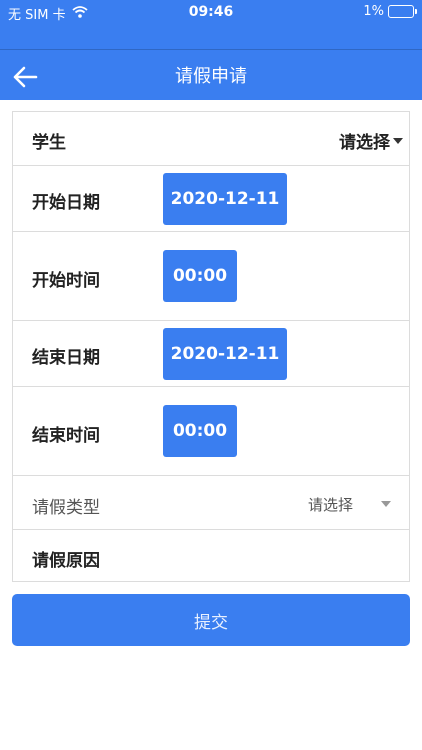 This screenshot has height=750, width=422. What do you see at coordinates (66, 508) in the screenshot?
I see `leave-type-label: 请假类型` at bounding box center [66, 508].